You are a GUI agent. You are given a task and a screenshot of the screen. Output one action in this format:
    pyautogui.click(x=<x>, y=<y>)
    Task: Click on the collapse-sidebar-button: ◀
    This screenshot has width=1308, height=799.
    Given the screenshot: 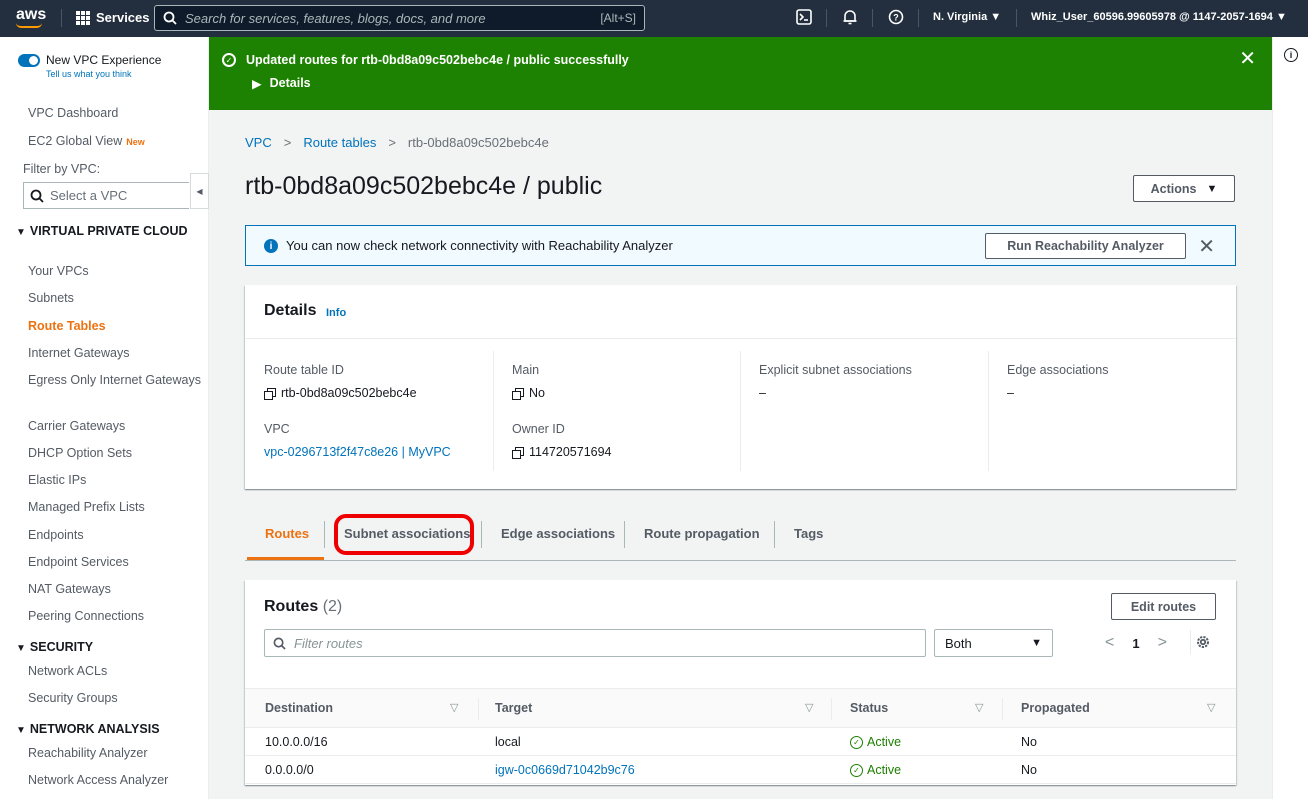 What is the action you would take?
    pyautogui.click(x=199, y=191)
    